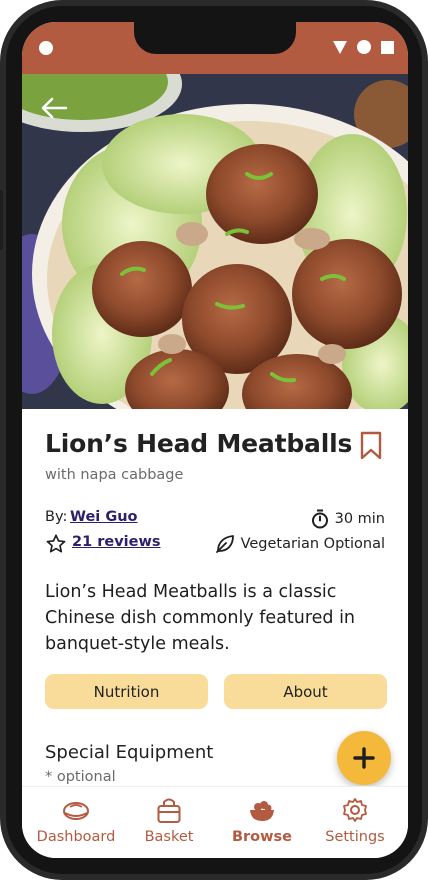  Describe the element at coordinates (262, 825) in the screenshot. I see `nav-browse: Browse` at that location.